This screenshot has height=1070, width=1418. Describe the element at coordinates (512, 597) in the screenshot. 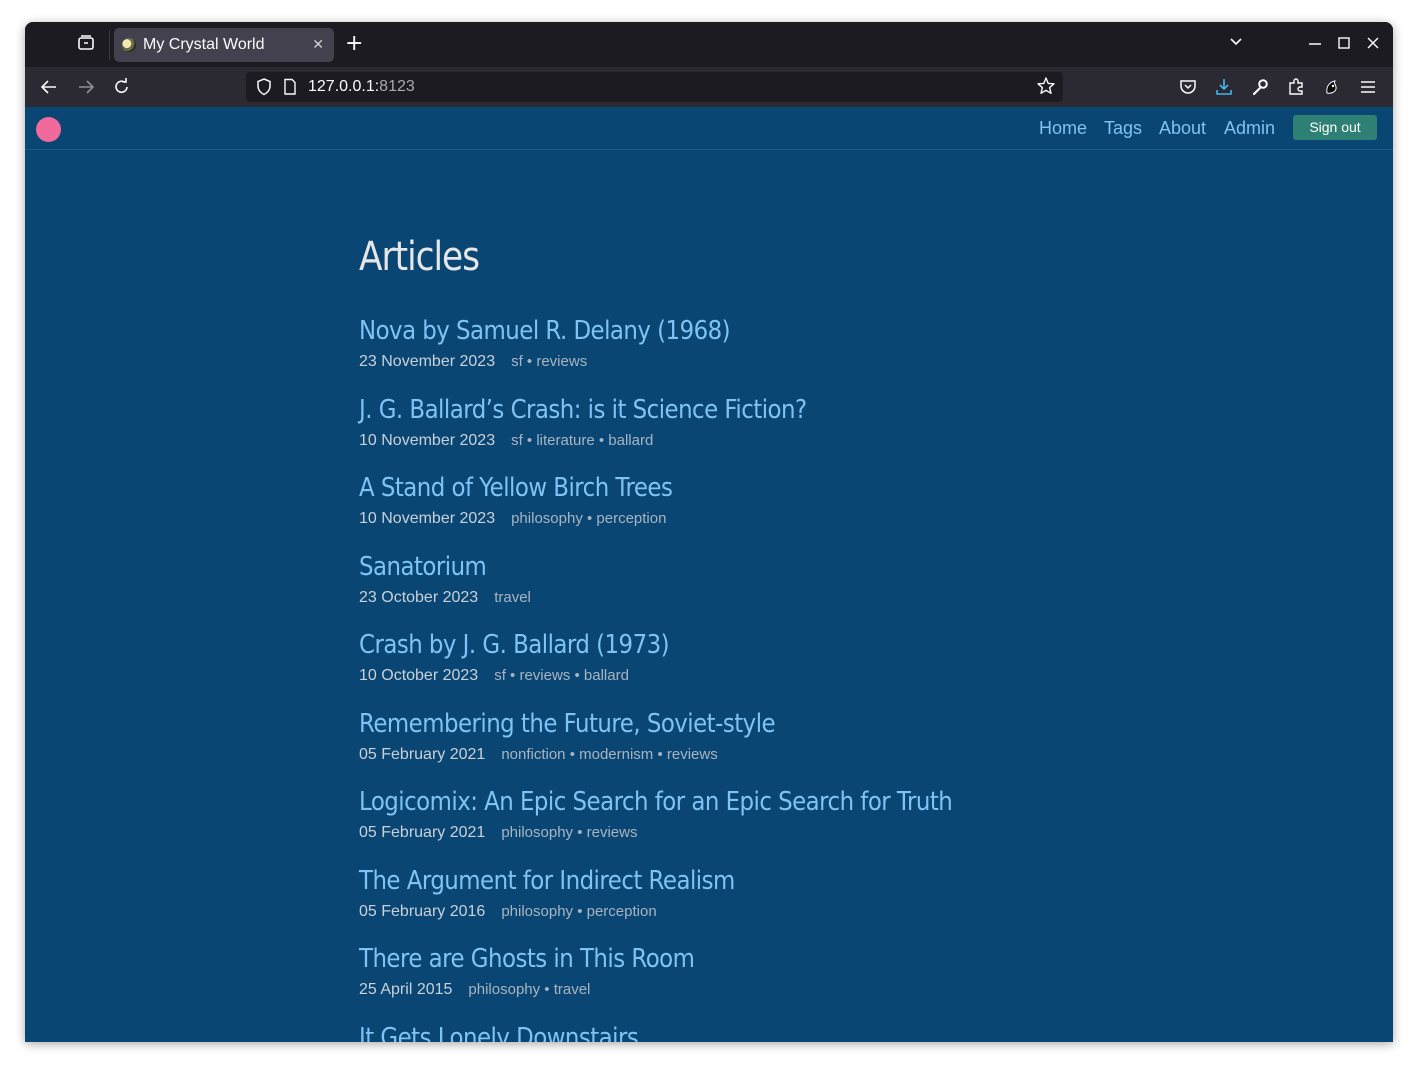

I see `article-tags: travel` at that location.